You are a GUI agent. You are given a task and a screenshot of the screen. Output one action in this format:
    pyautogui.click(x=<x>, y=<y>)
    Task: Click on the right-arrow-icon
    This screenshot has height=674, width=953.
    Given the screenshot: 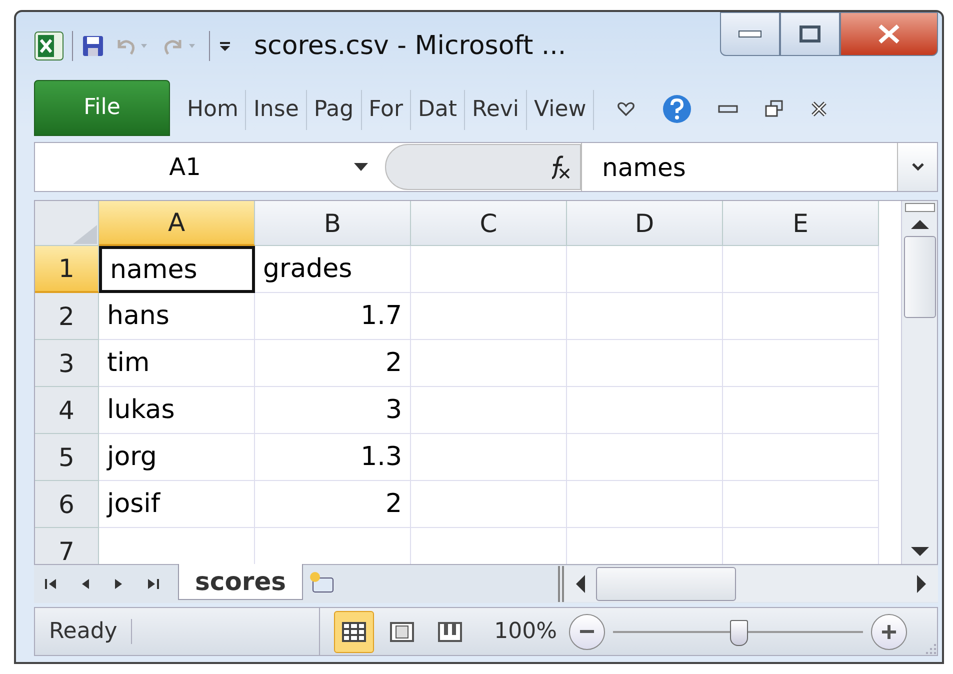 What is the action you would take?
    pyautogui.click(x=922, y=584)
    